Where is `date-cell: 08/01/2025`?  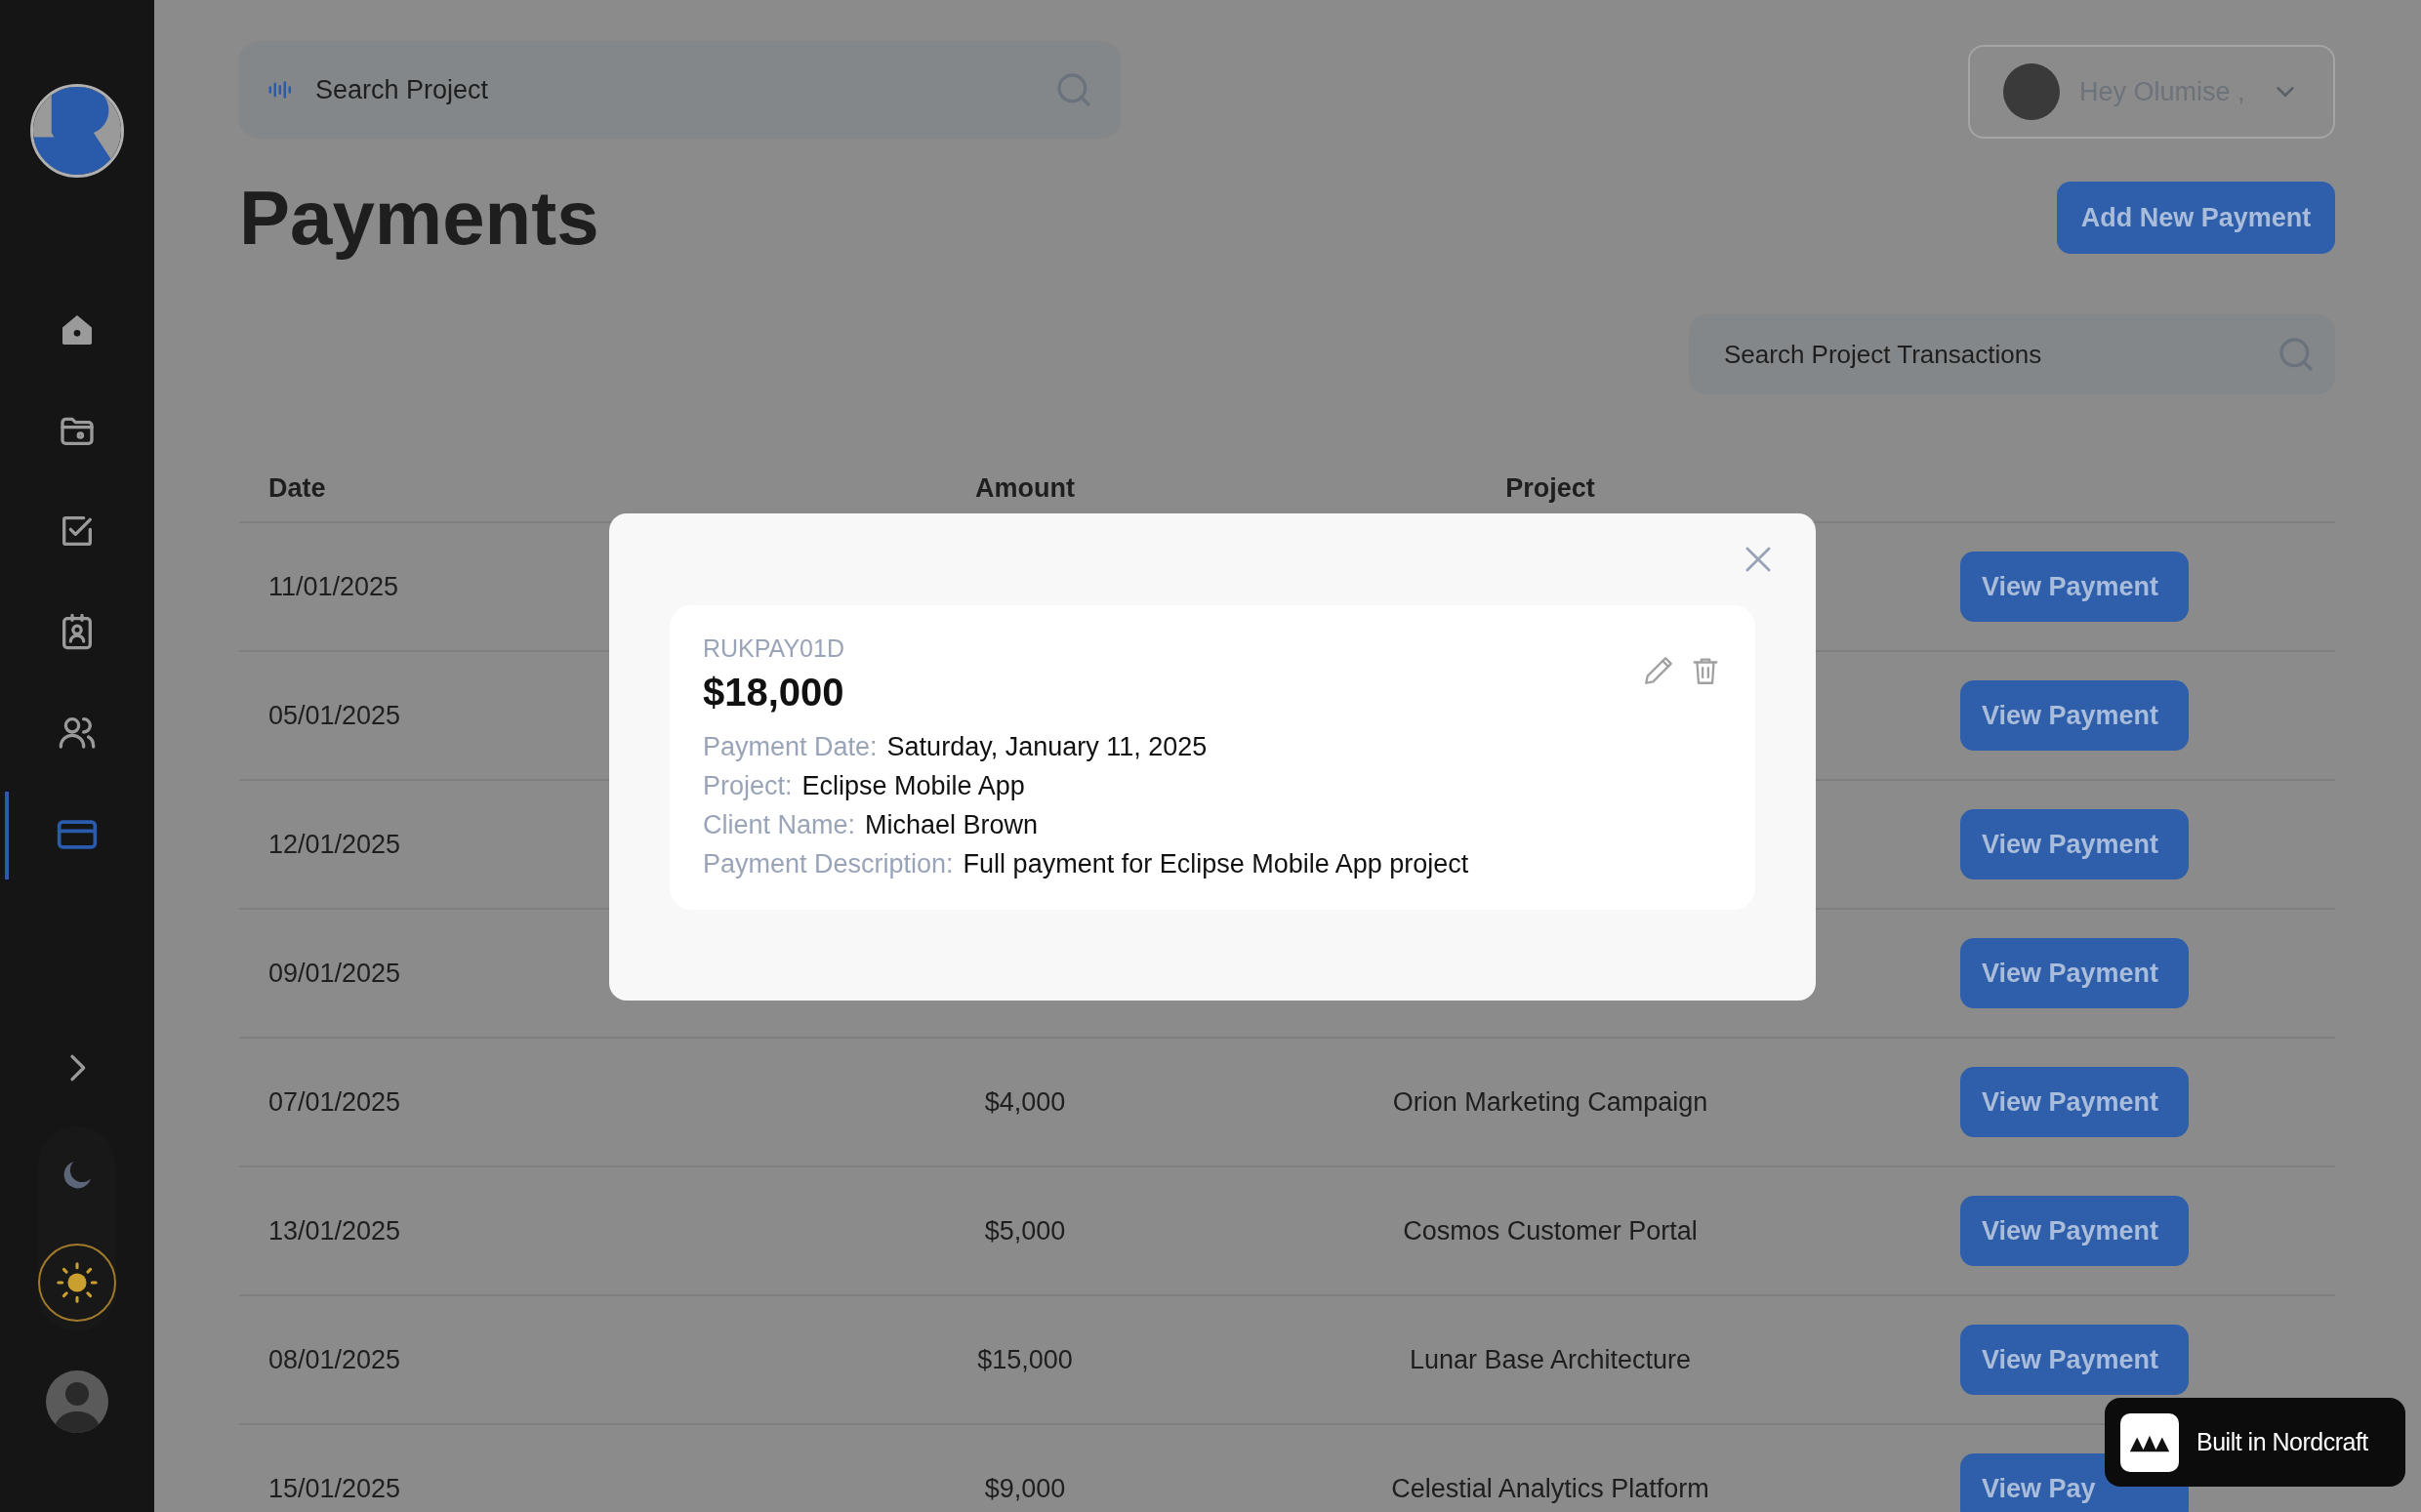 date-cell: 08/01/2025 is located at coordinates (334, 1359).